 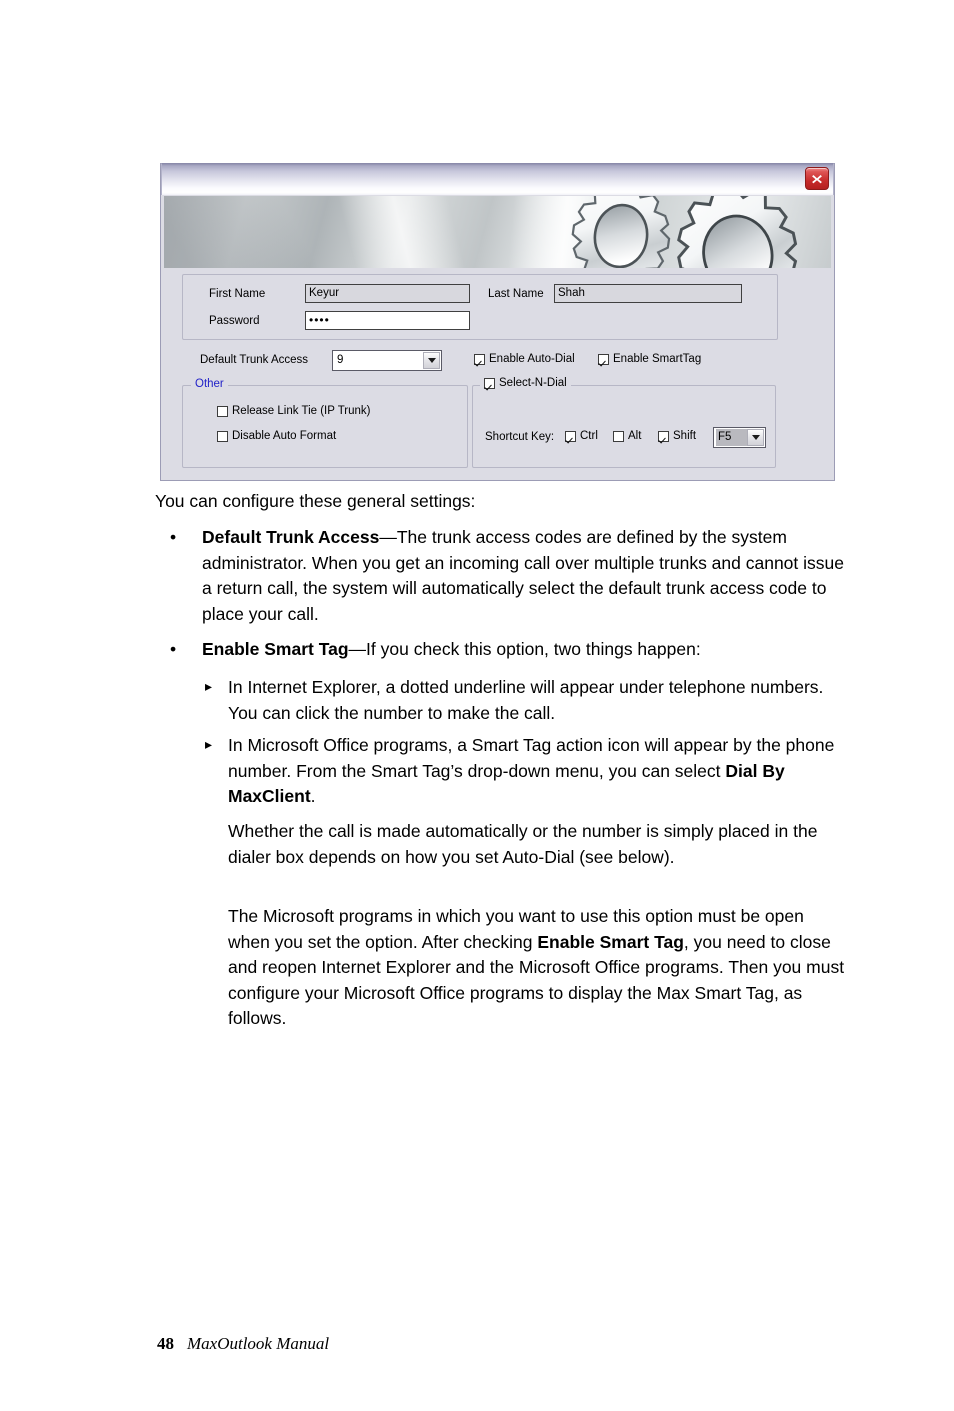 What do you see at coordinates (685, 436) in the screenshot?
I see `shift-label: Shift` at bounding box center [685, 436].